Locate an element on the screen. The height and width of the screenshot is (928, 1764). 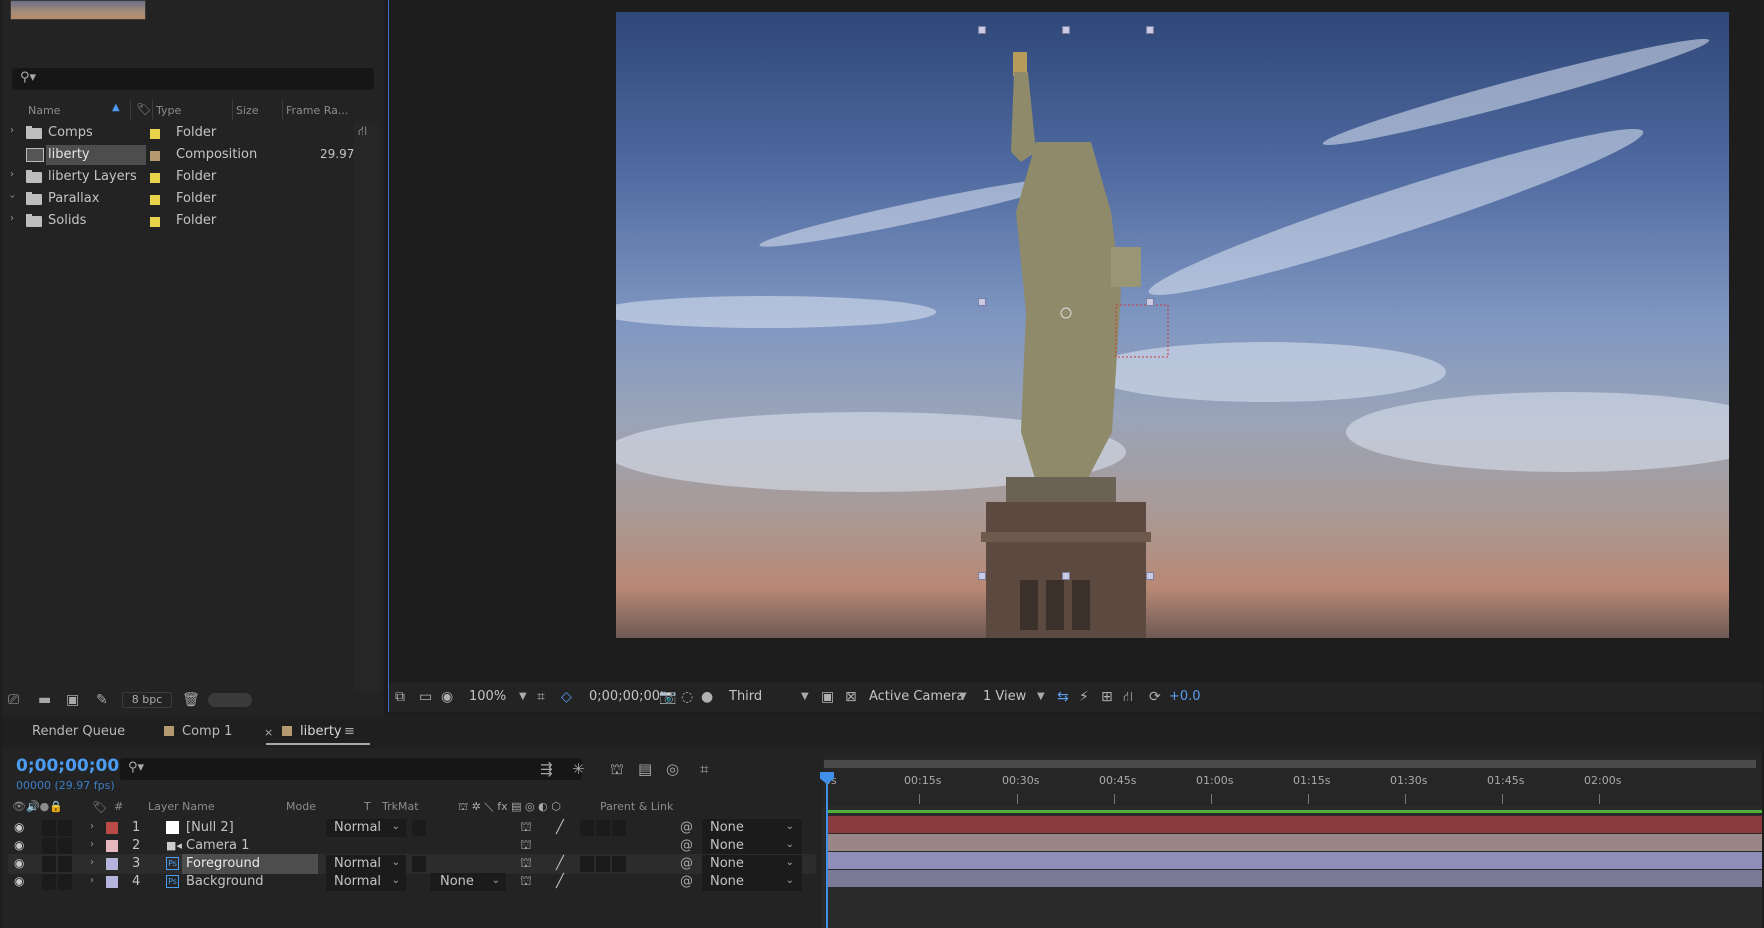
work-area-bar is located at coordinates (1290, 764).